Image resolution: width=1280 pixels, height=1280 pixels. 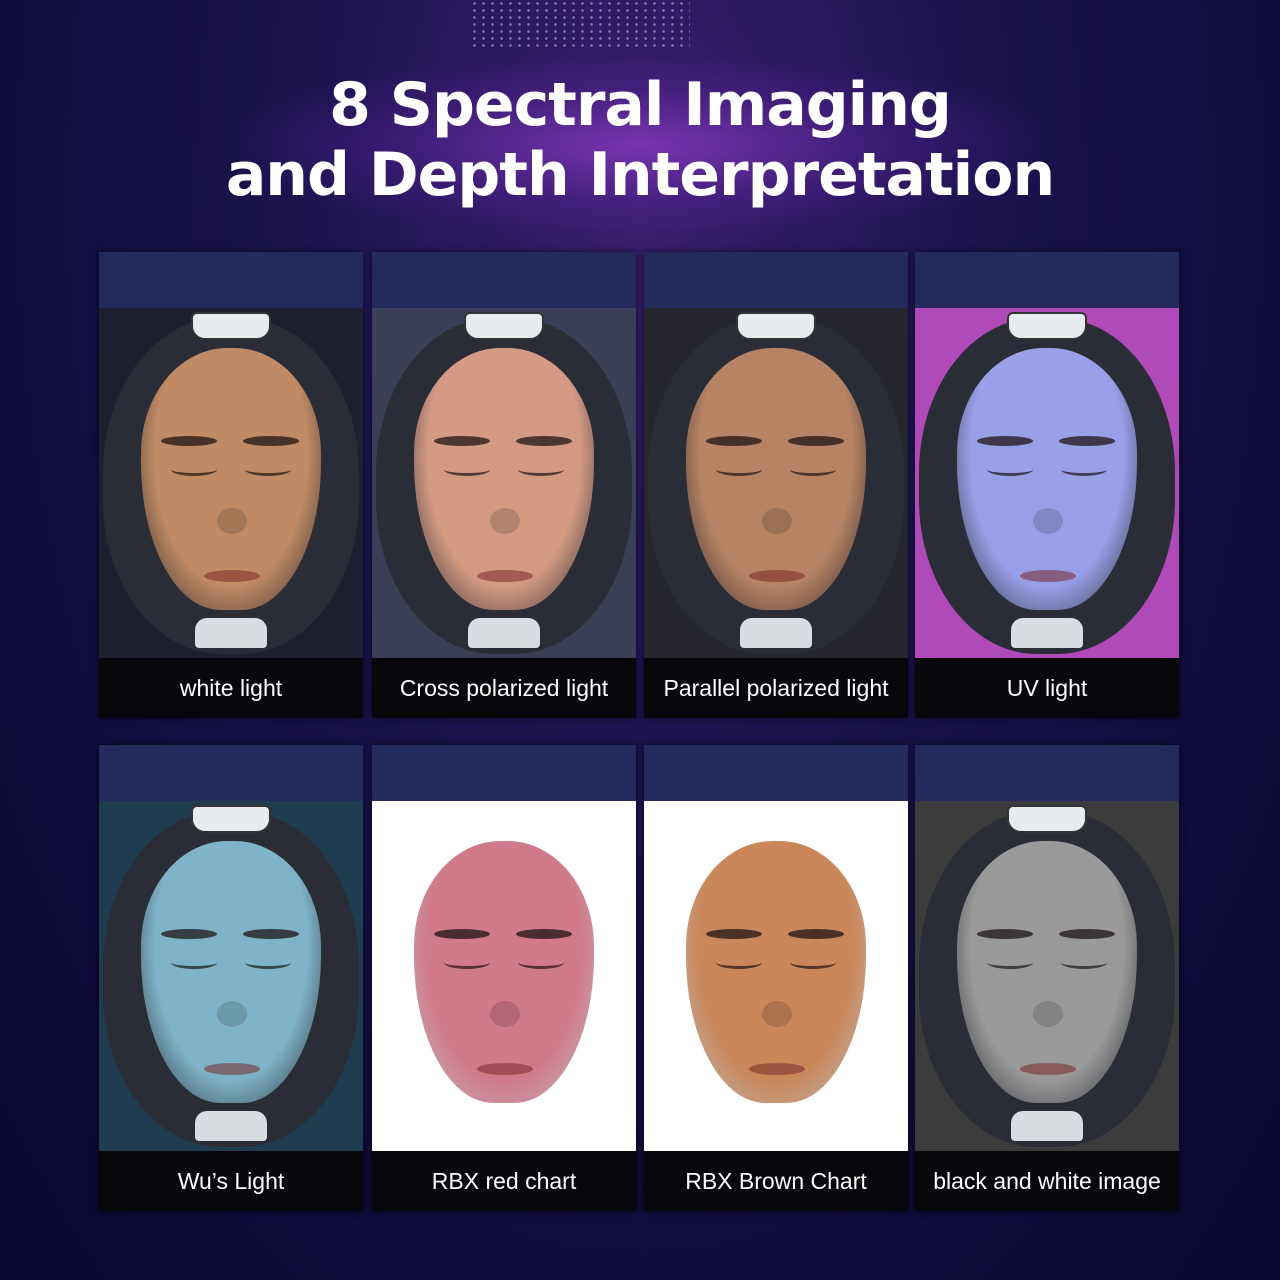 What do you see at coordinates (776, 688) in the screenshot?
I see `panel-caption: Parallel polarized light` at bounding box center [776, 688].